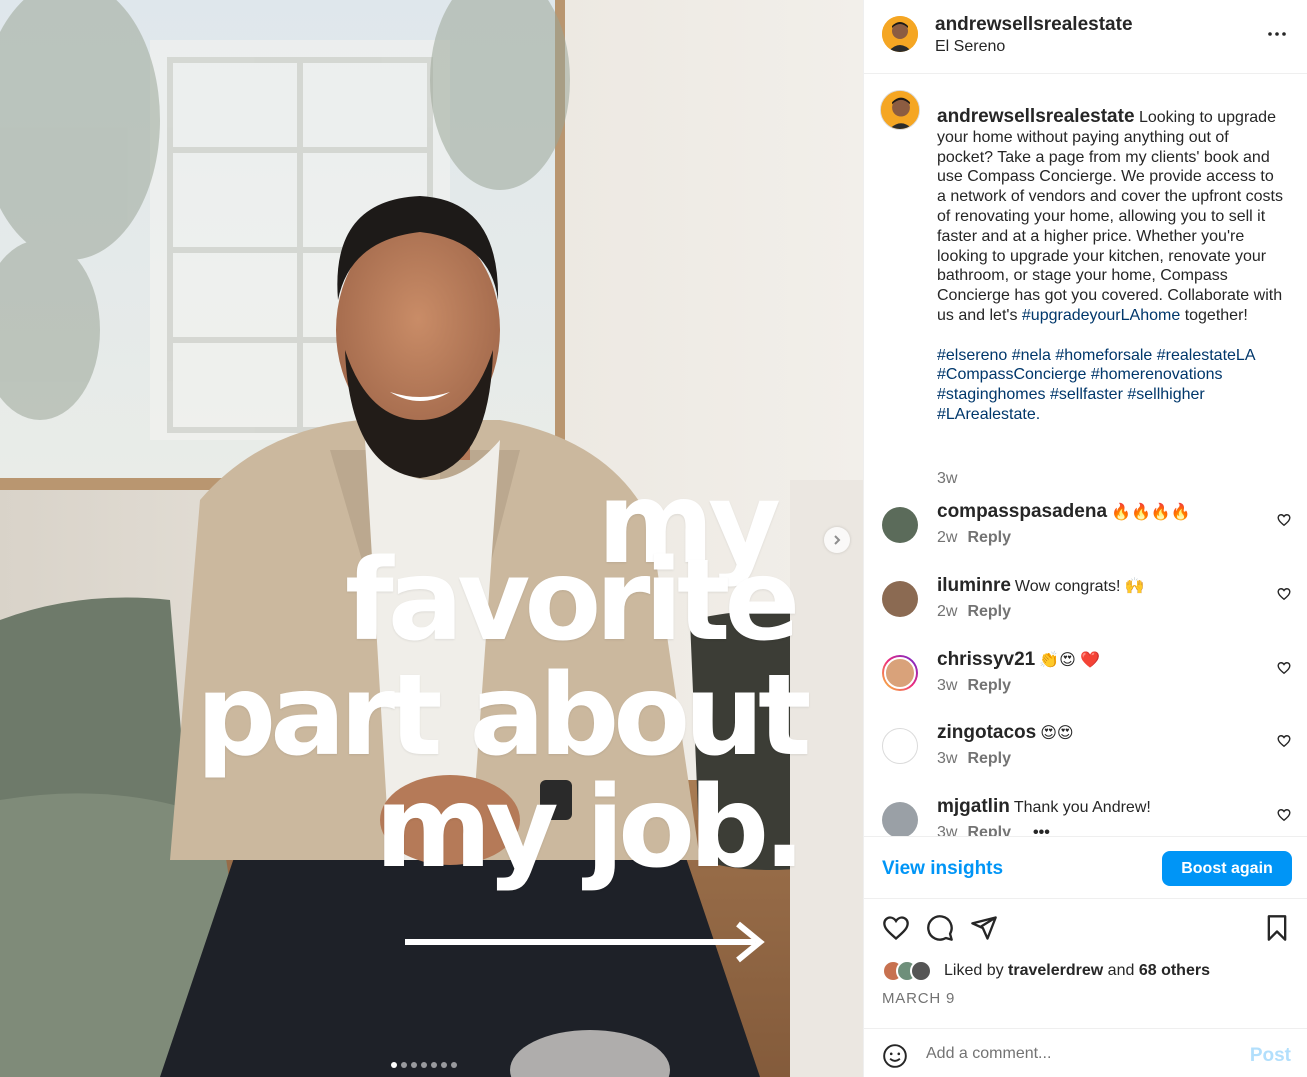  Describe the element at coordinates (974, 970) in the screenshot. I see `likes-prefix: Liked by` at that location.